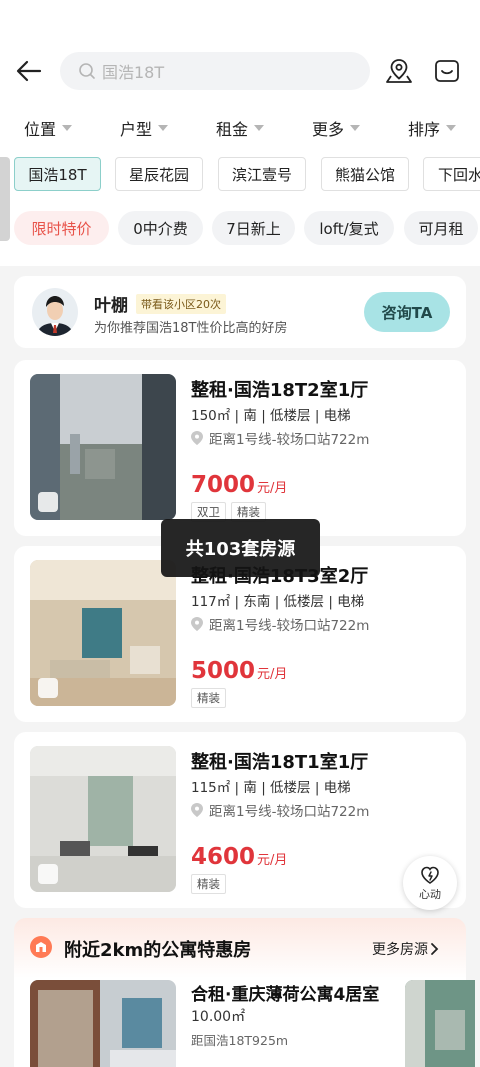  Describe the element at coordinates (399, 71) in the screenshot. I see `map-location-icon` at that location.